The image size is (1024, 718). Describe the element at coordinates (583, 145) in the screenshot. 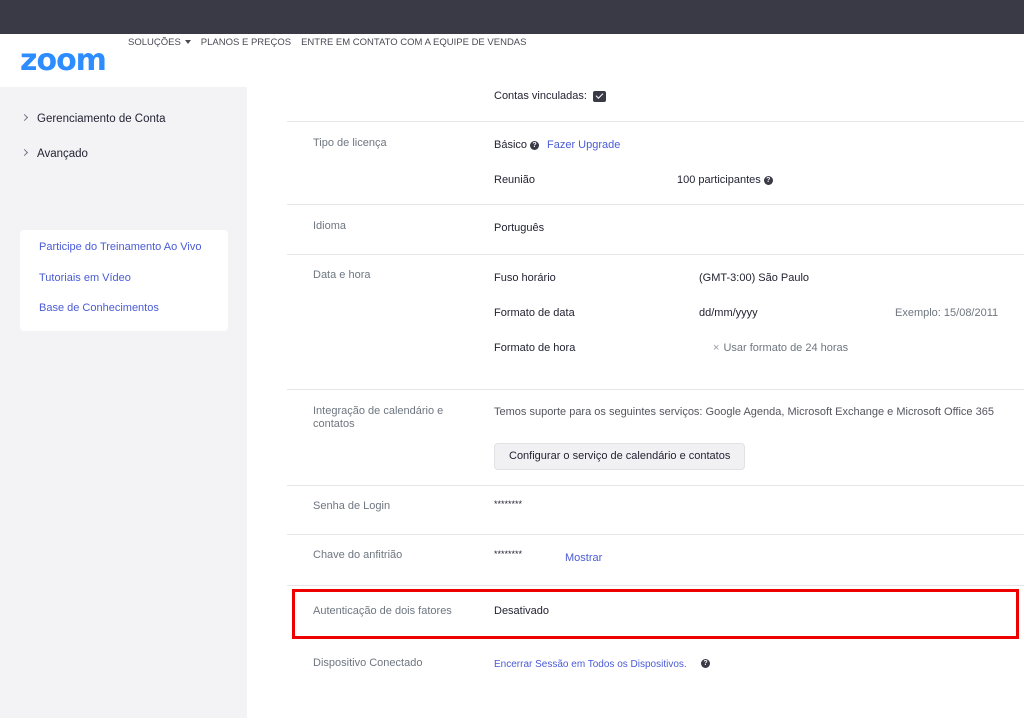

I see `upgrade-link: Fazer Upgrade` at that location.